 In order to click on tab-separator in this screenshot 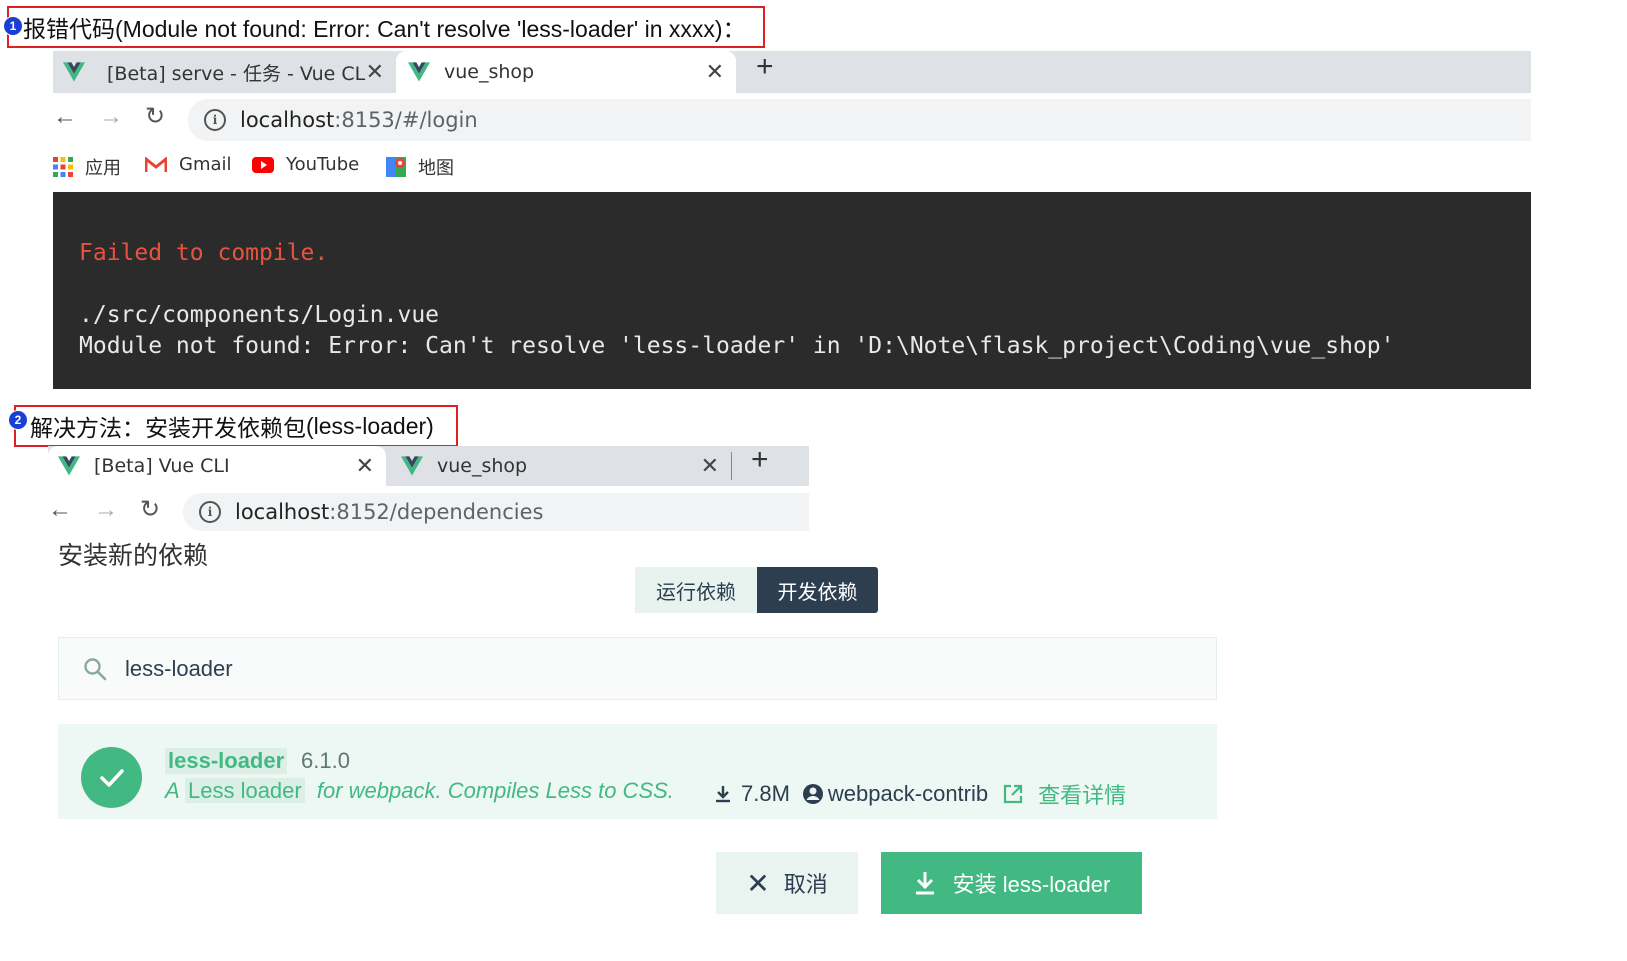, I will do `click(731, 466)`.